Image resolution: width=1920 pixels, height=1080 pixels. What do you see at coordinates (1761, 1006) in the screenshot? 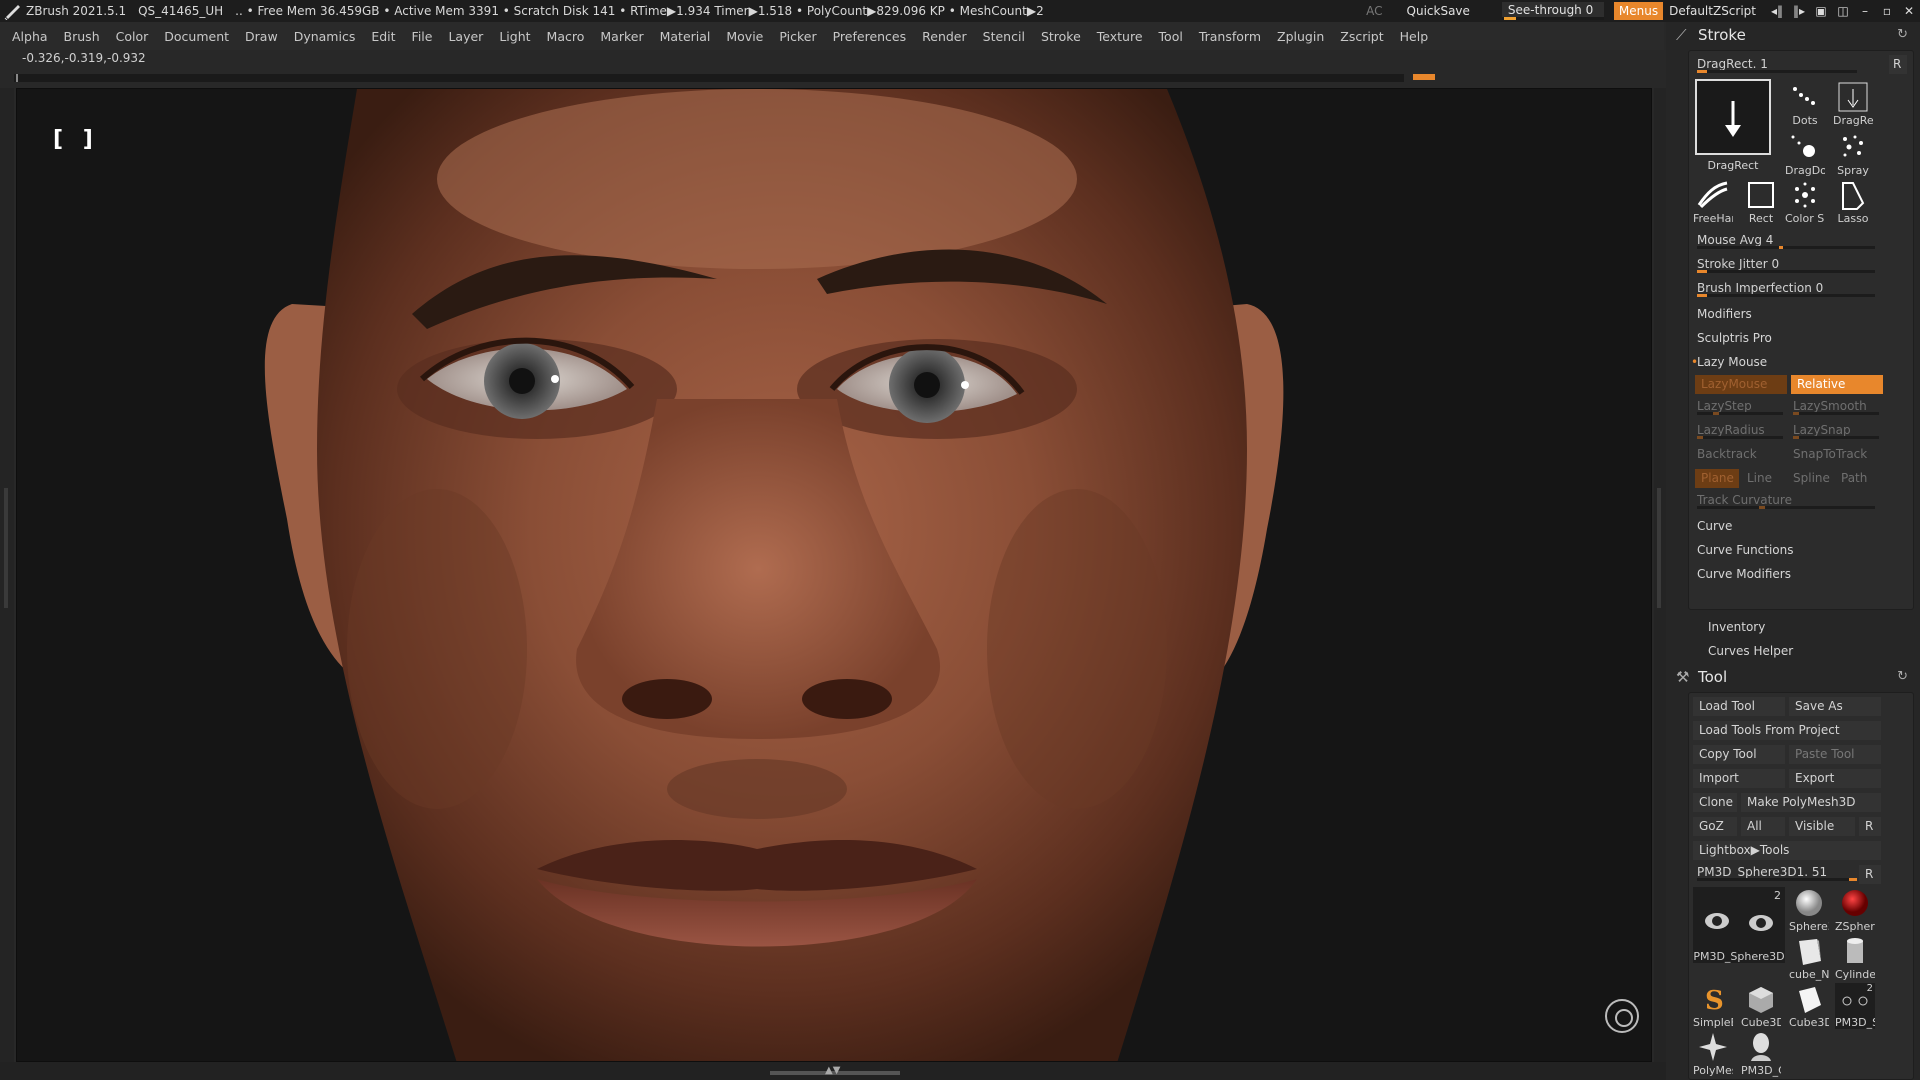
I see `tool-tile-cube3d-a: Cube3D` at bounding box center [1761, 1006].